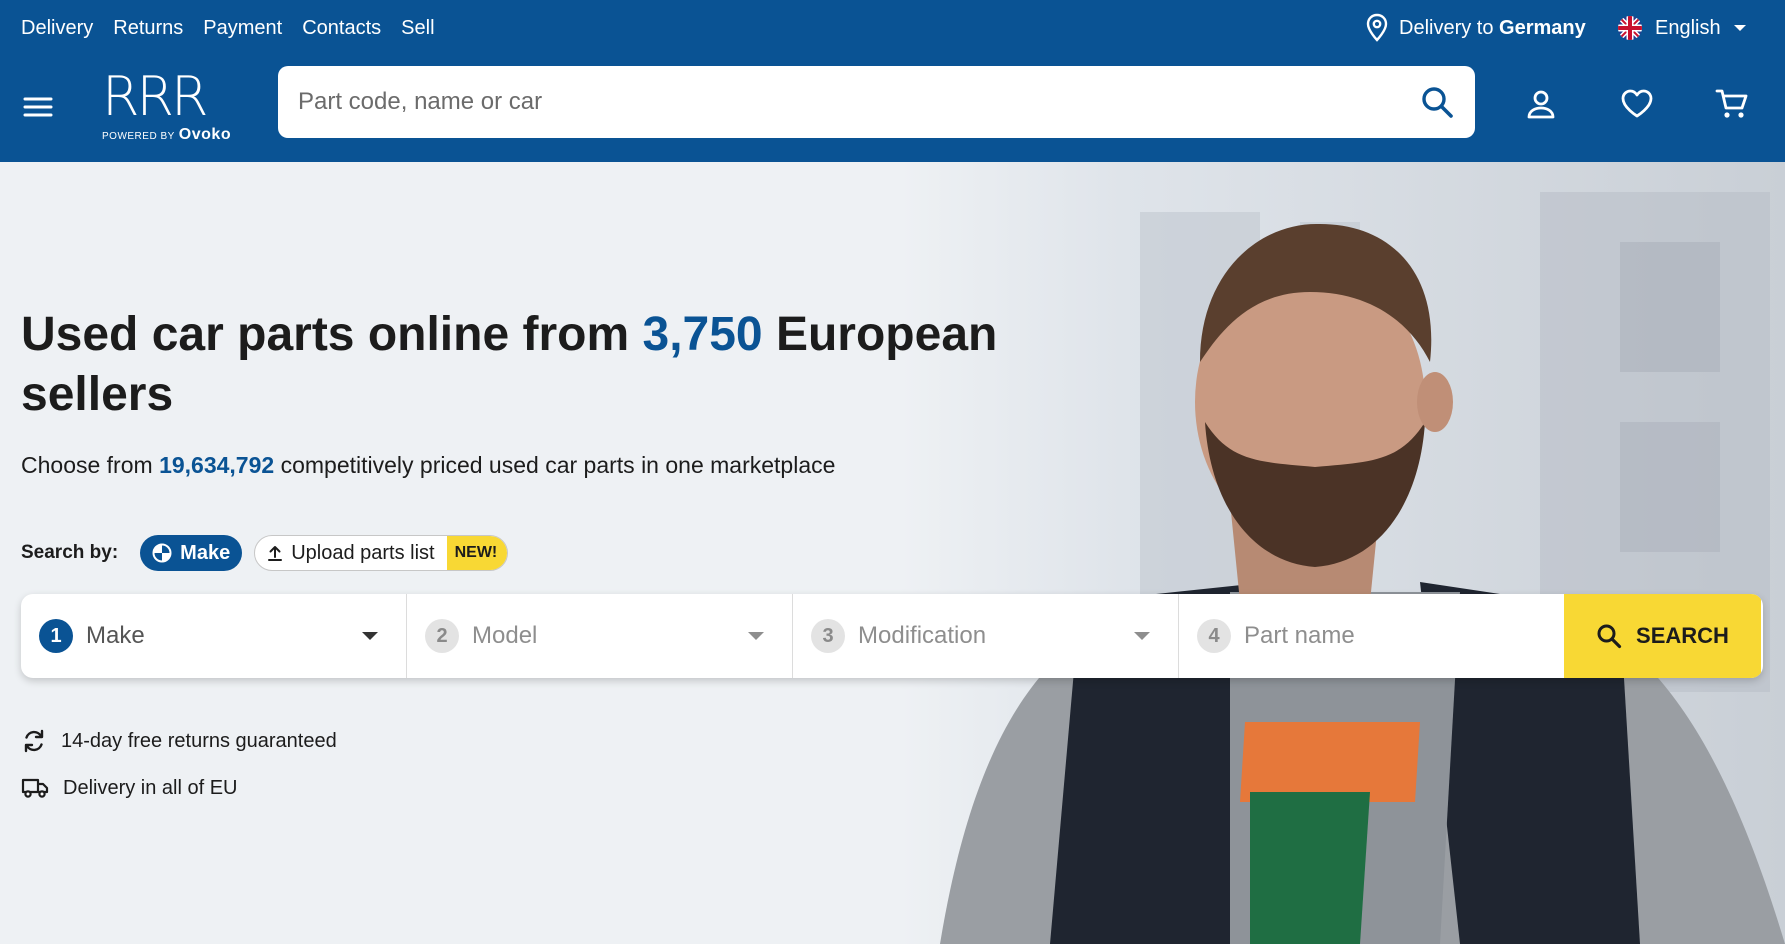 This screenshot has height=944, width=1785. I want to click on language-selector: English, so click(1682, 28).